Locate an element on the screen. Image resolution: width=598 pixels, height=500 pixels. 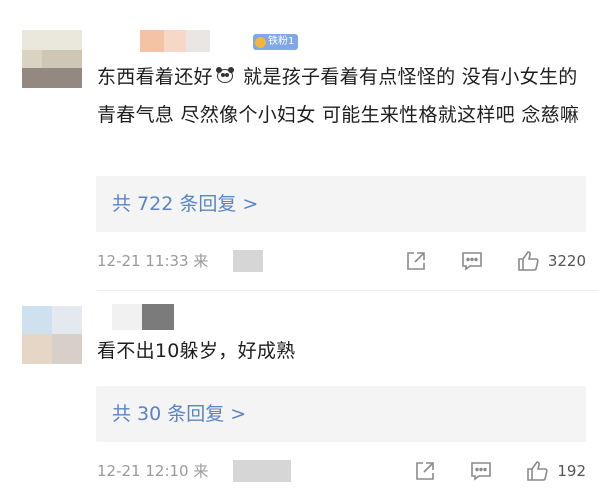
fan-badge-icon is located at coordinates (260, 42).